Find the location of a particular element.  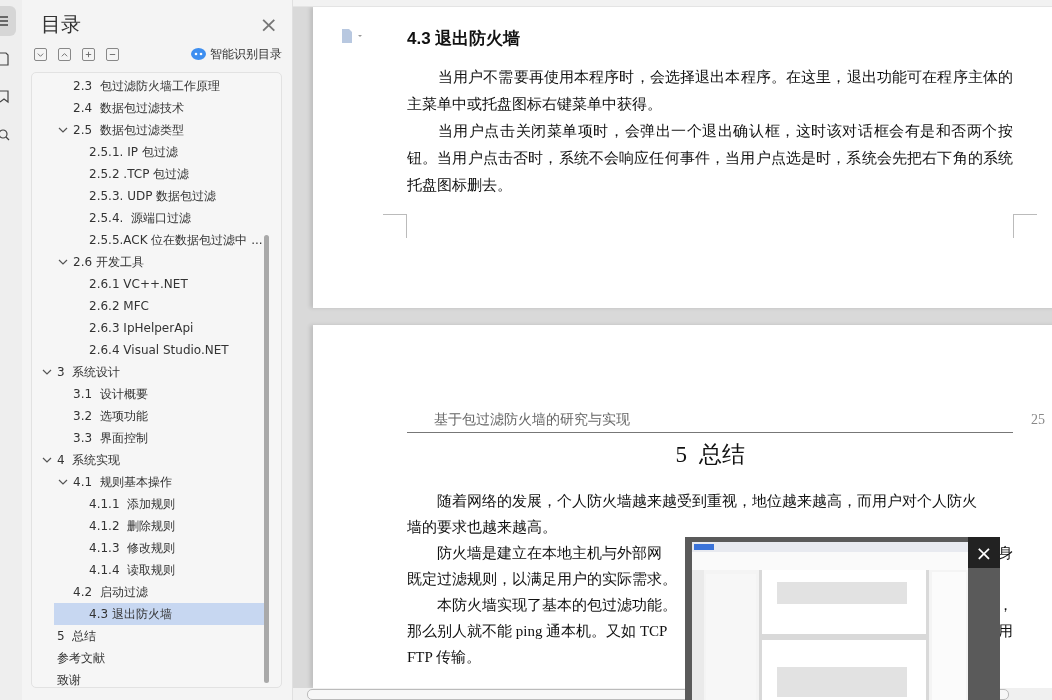

toc-item: 4.1.4 读取规则 is located at coordinates (148, 570).